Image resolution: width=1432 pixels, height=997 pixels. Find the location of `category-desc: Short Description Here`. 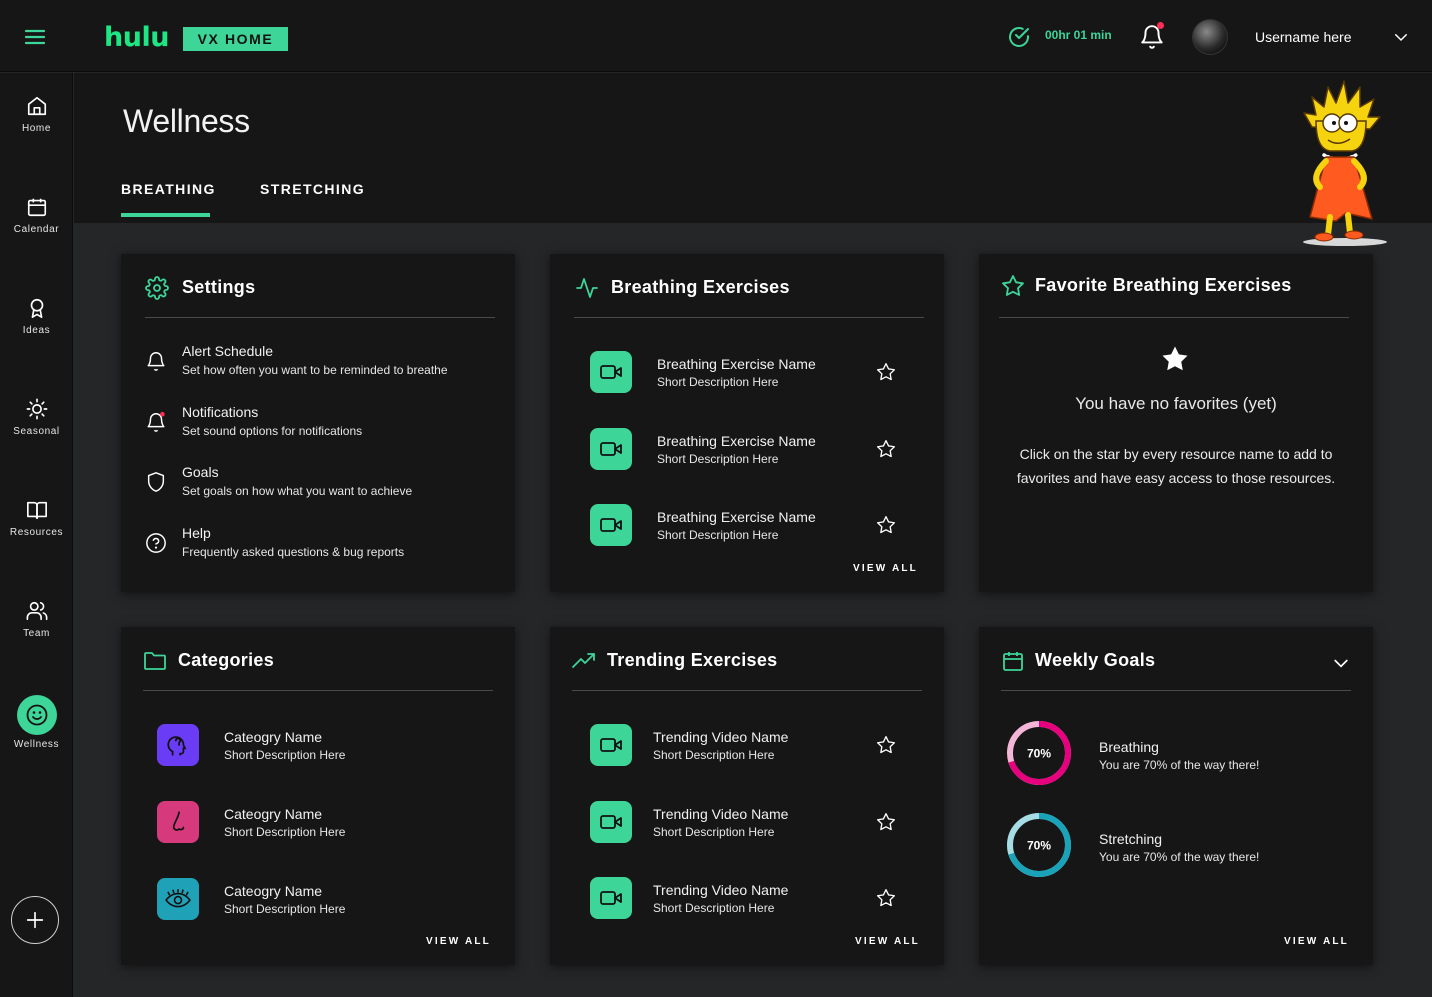

category-desc: Short Description Here is located at coordinates (285, 755).